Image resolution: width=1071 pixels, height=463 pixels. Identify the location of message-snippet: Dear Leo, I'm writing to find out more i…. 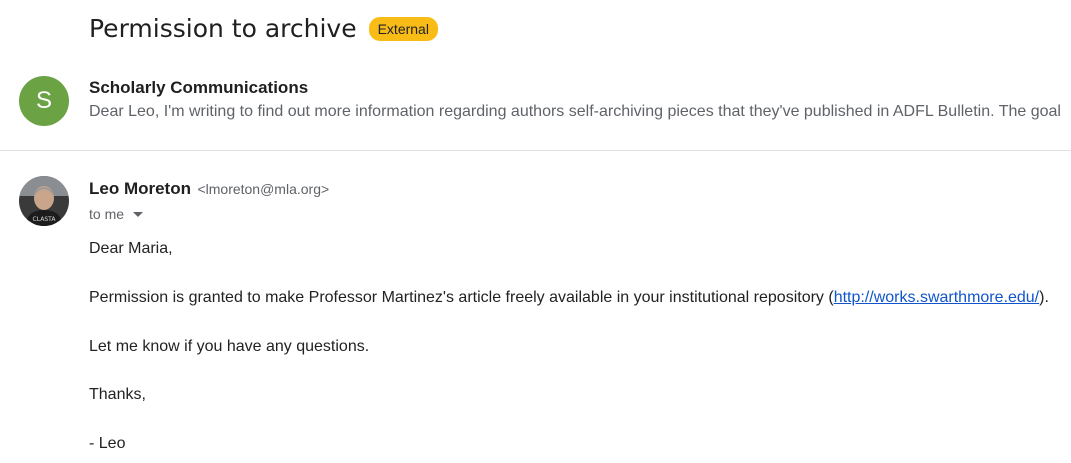
(575, 111).